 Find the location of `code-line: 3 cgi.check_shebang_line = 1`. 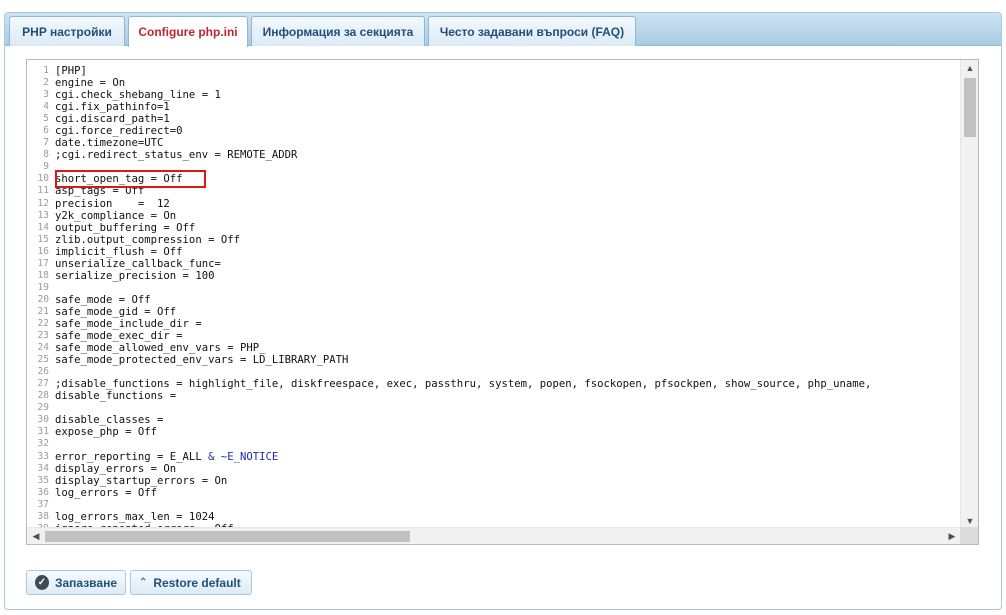

code-line: 3 cgi.check_shebang_line = 1 is located at coordinates (494, 95).